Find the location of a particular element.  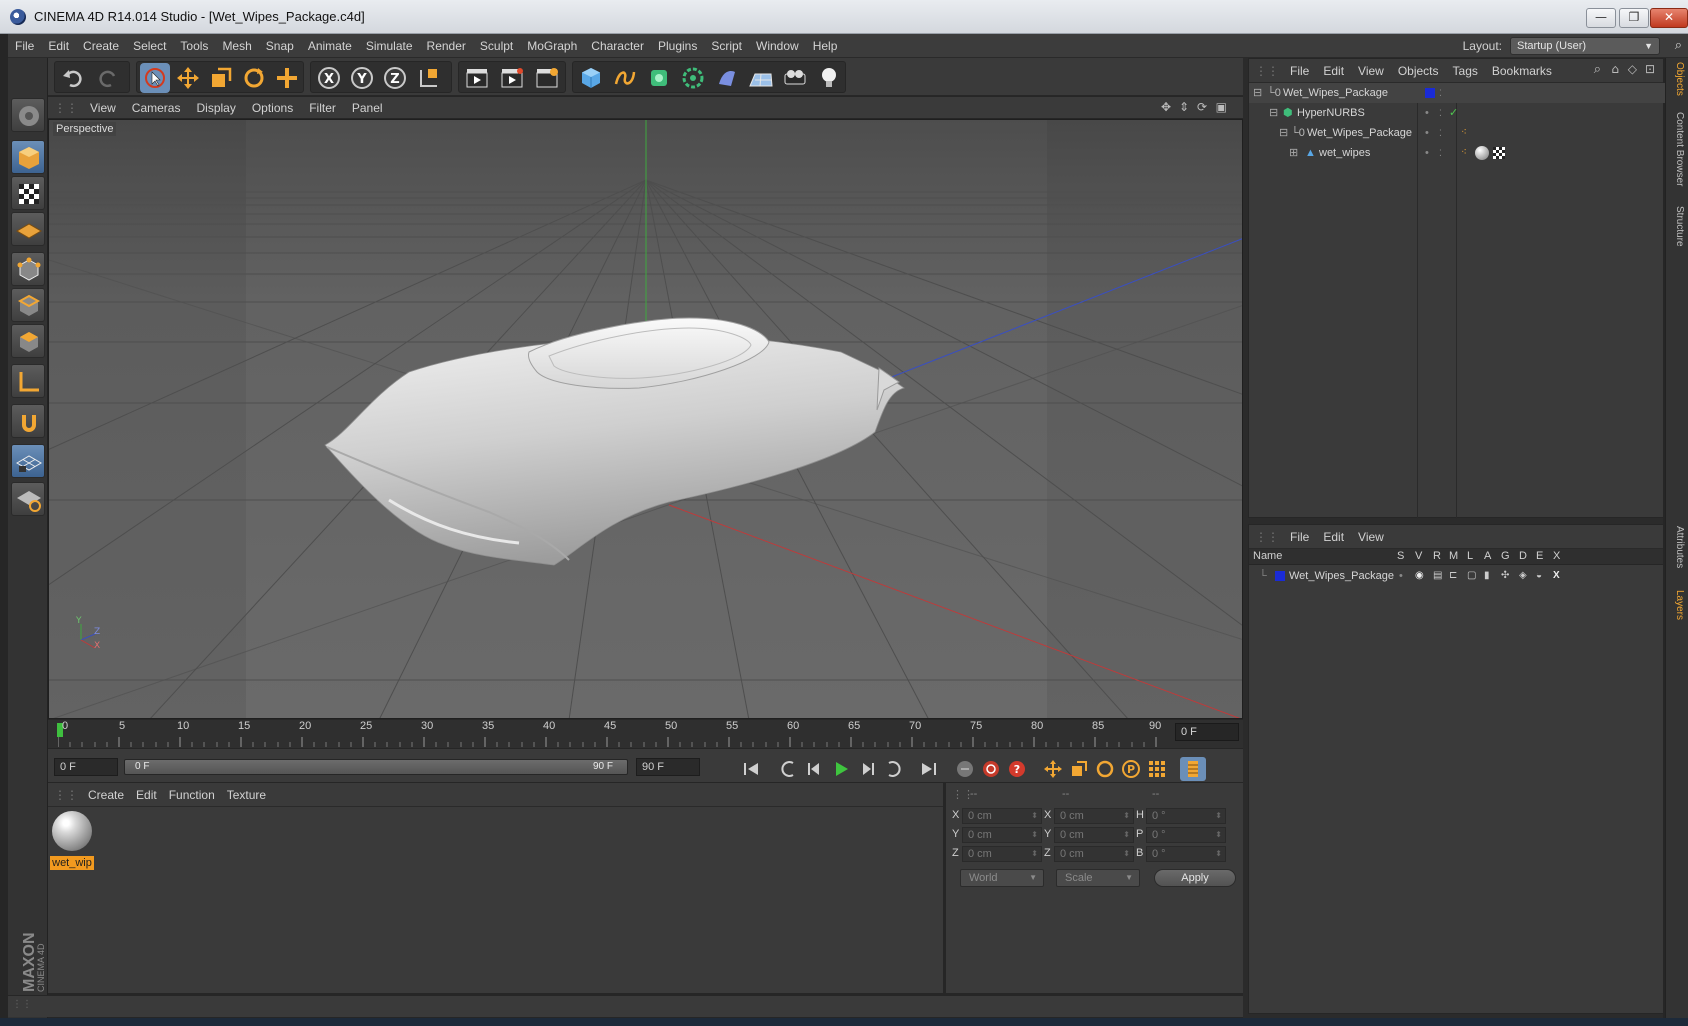

menu-select: Select is located at coordinates (149, 46).